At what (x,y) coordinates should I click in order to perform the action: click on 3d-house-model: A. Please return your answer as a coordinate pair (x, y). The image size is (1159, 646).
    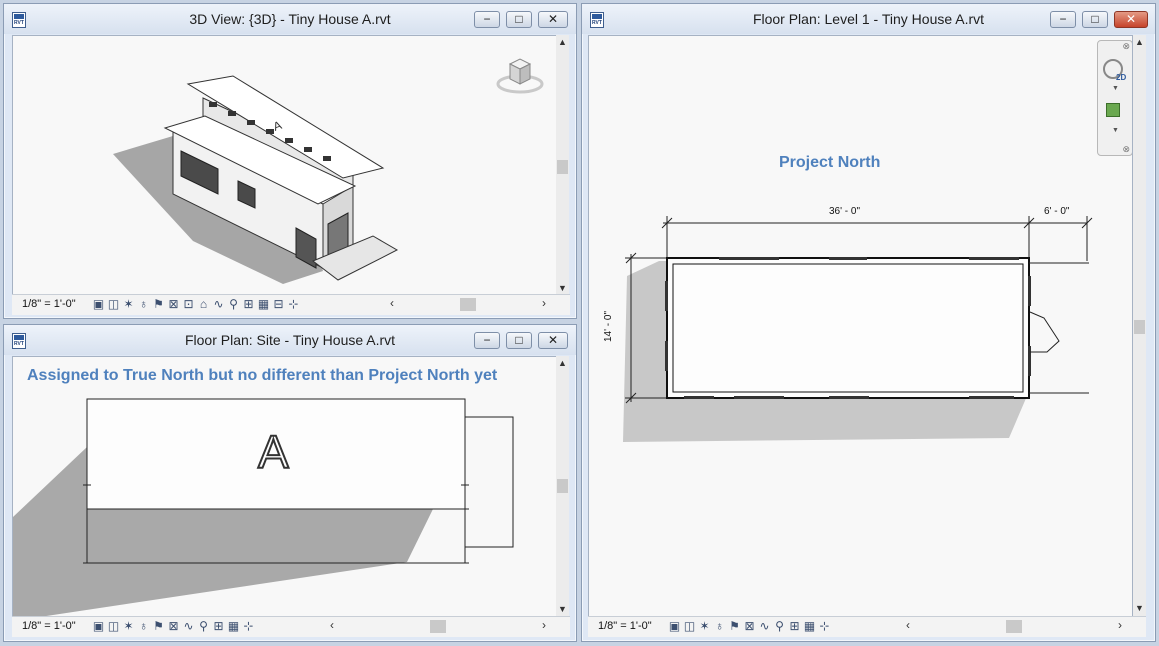
    Looking at the image, I should click on (256, 179).